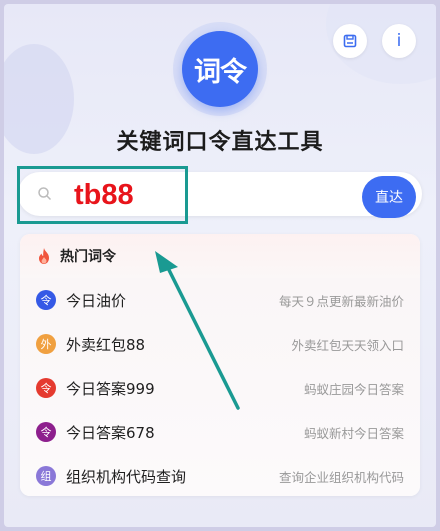 Image resolution: width=440 pixels, height=531 pixels. Describe the element at coordinates (44, 256) in the screenshot. I see `flame-icon` at that location.